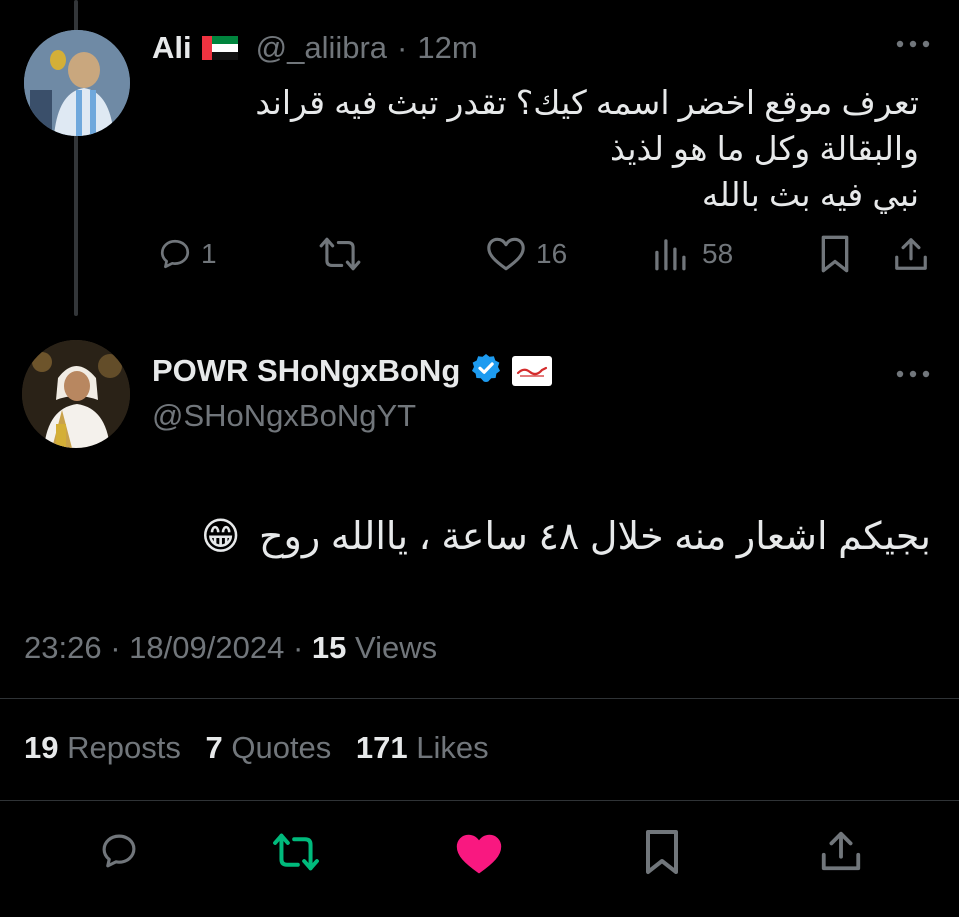  I want to click on reply-reply-count: 1, so click(209, 253).